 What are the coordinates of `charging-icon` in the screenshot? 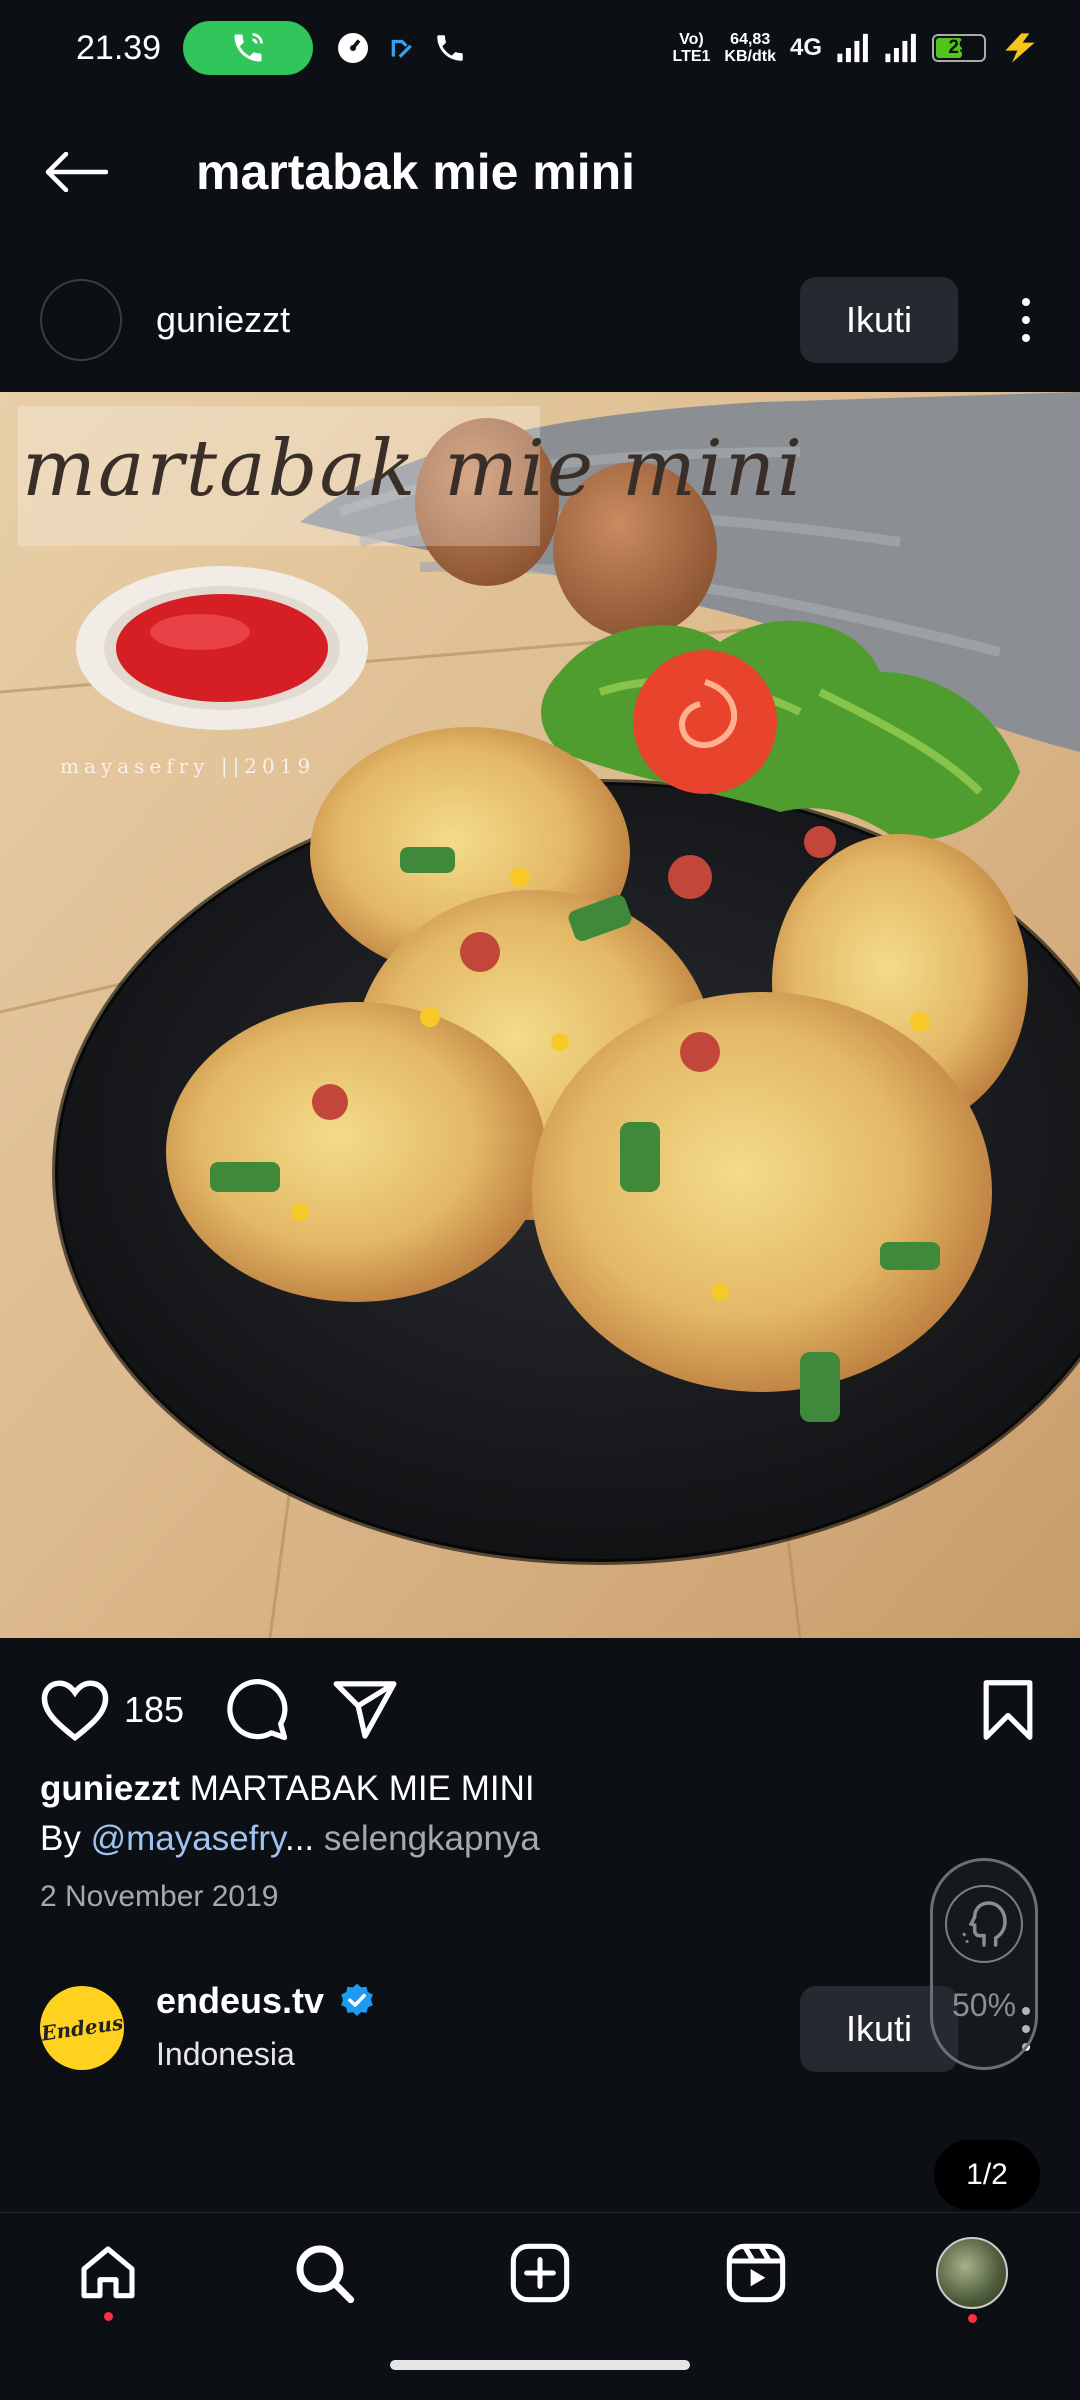 It's located at (1020, 48).